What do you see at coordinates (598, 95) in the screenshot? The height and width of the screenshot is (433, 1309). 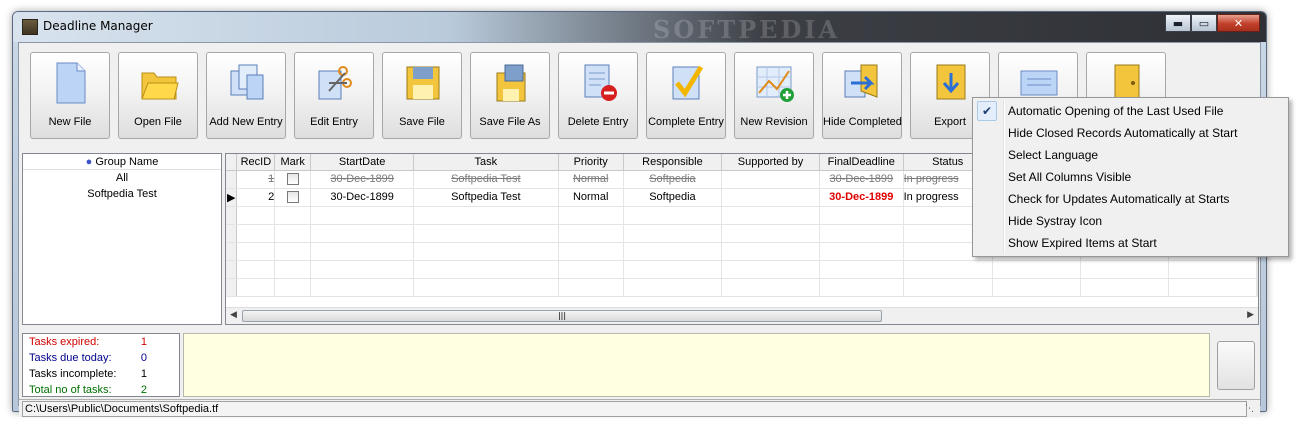 I see `delete-entry-button: Delete Entry` at bounding box center [598, 95].